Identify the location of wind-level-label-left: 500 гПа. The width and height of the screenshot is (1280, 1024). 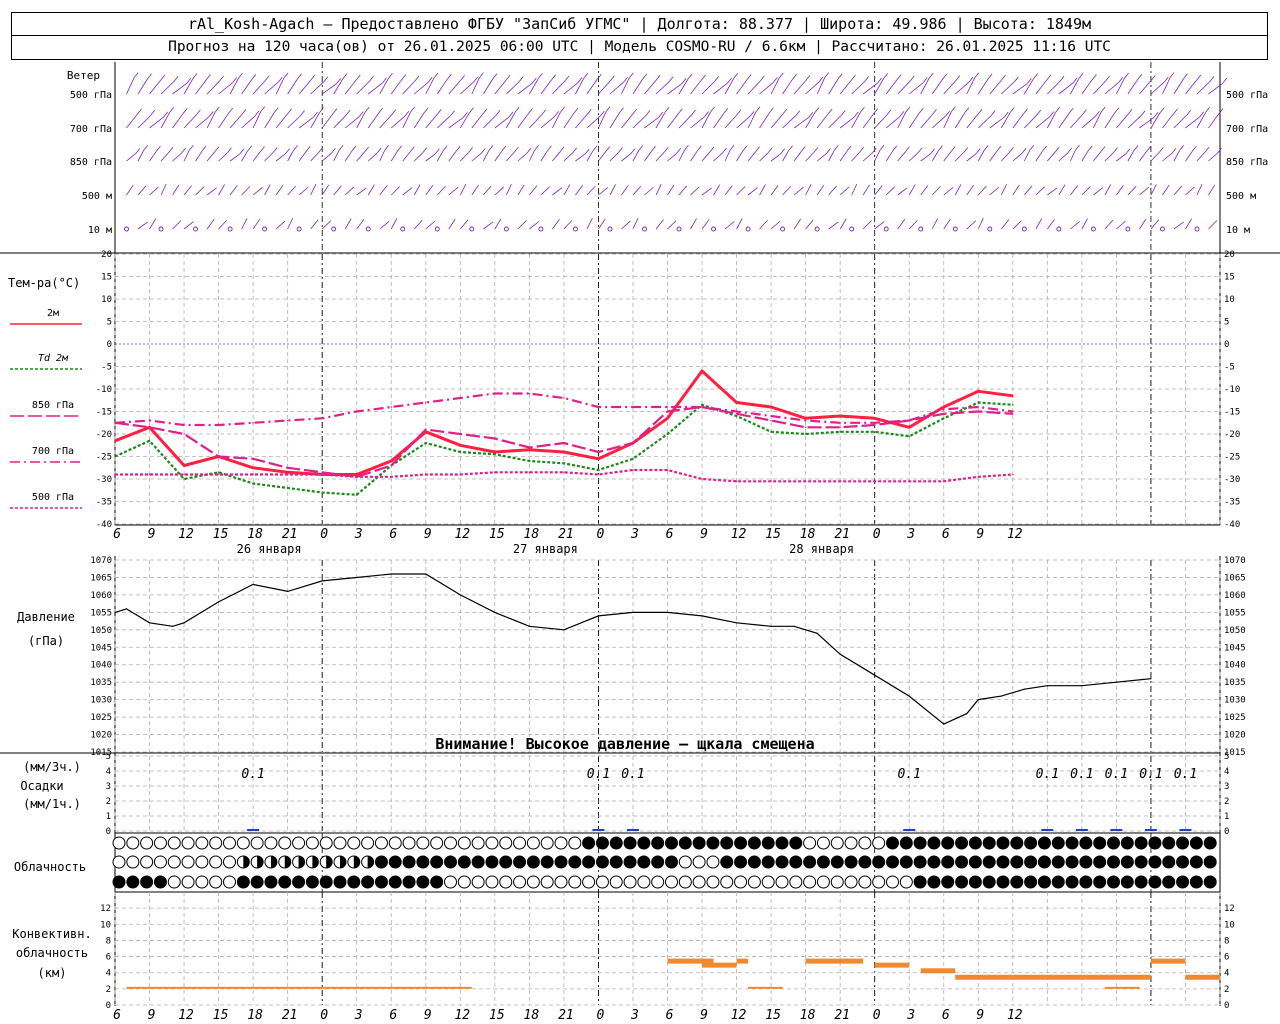
(91, 95).